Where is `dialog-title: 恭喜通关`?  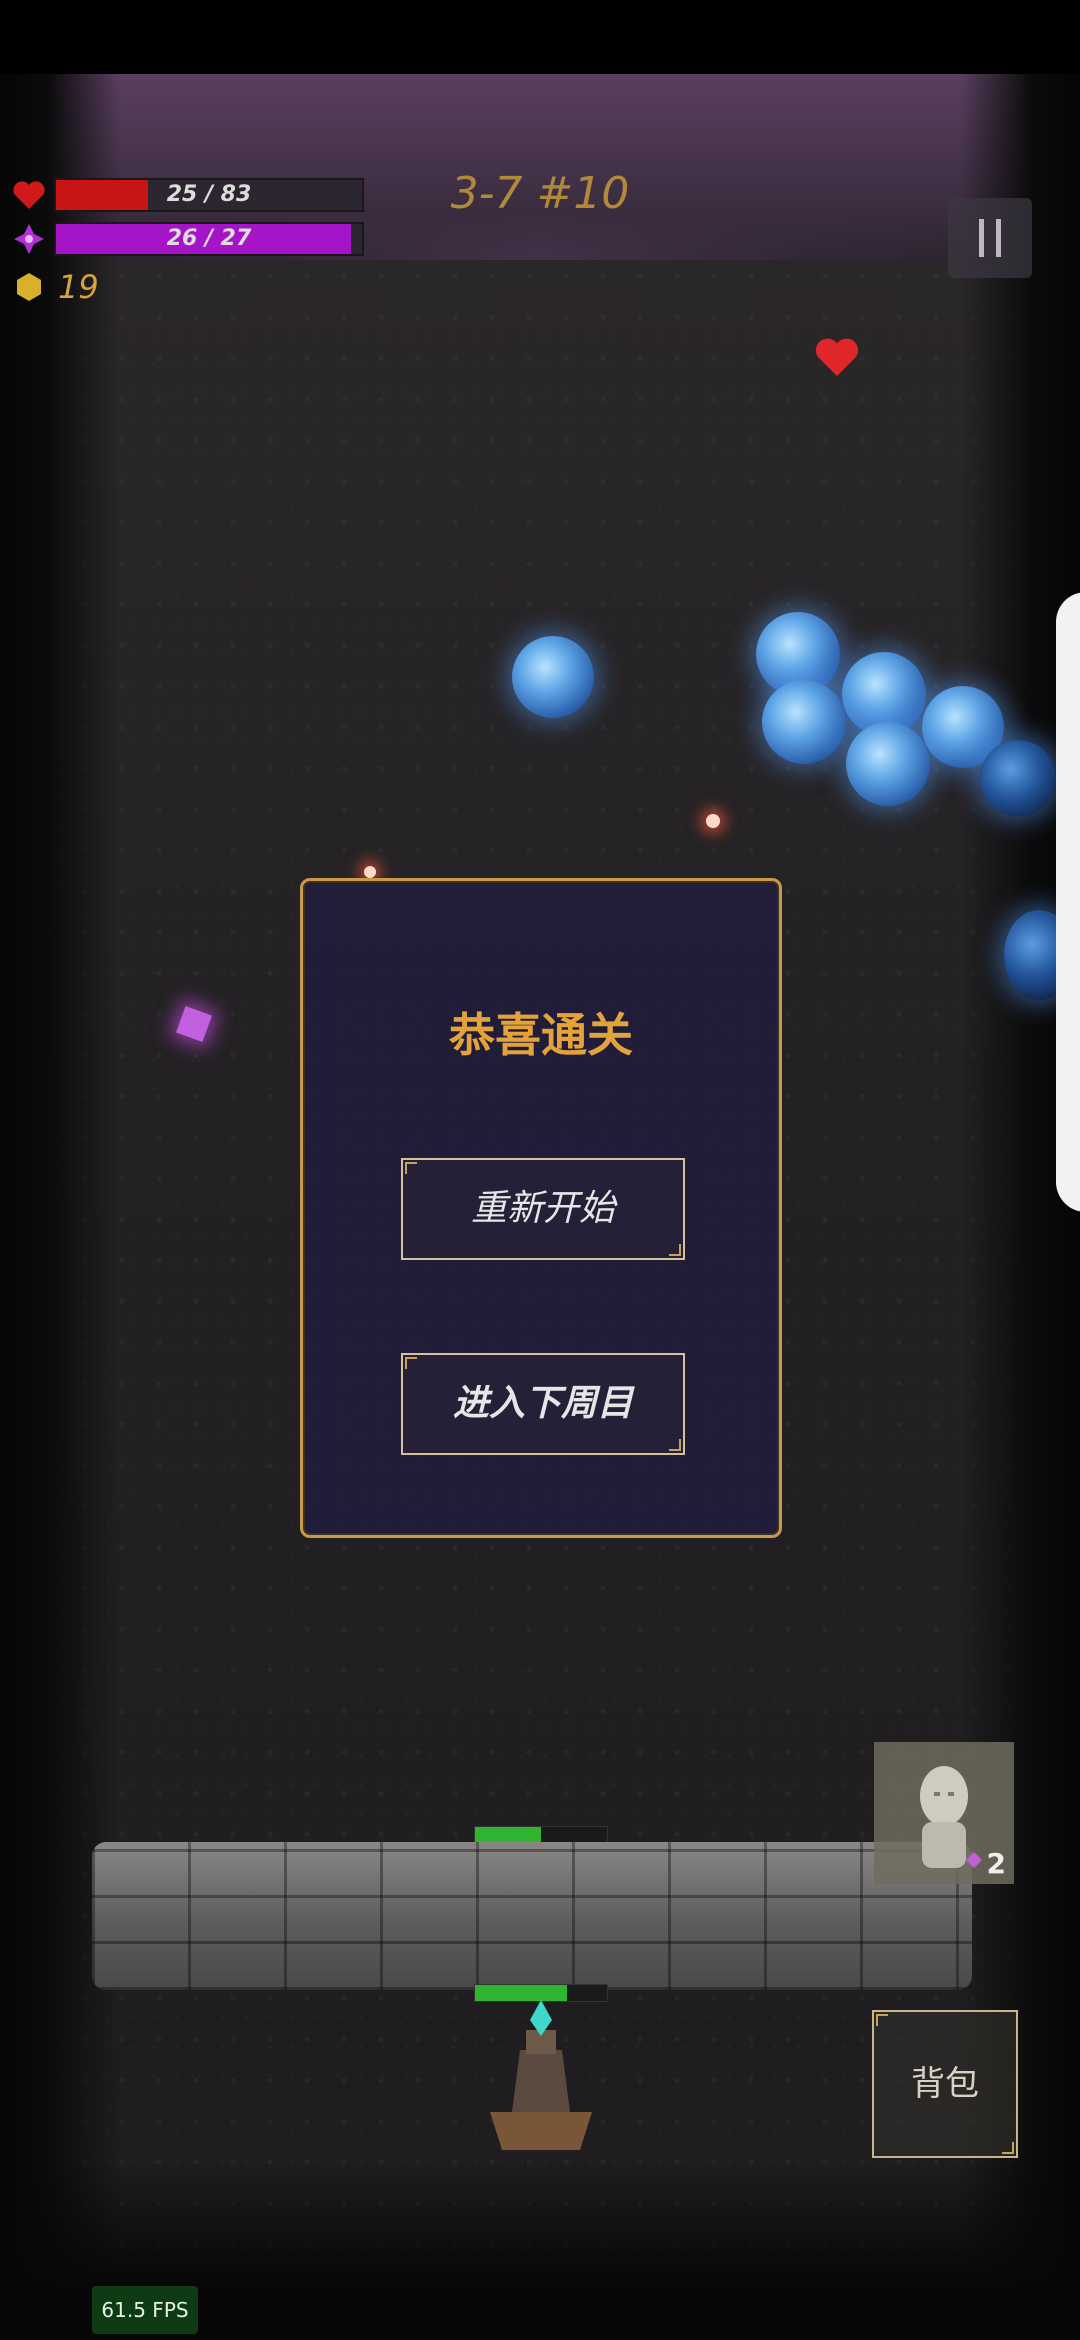 dialog-title: 恭喜通关 is located at coordinates (541, 1035).